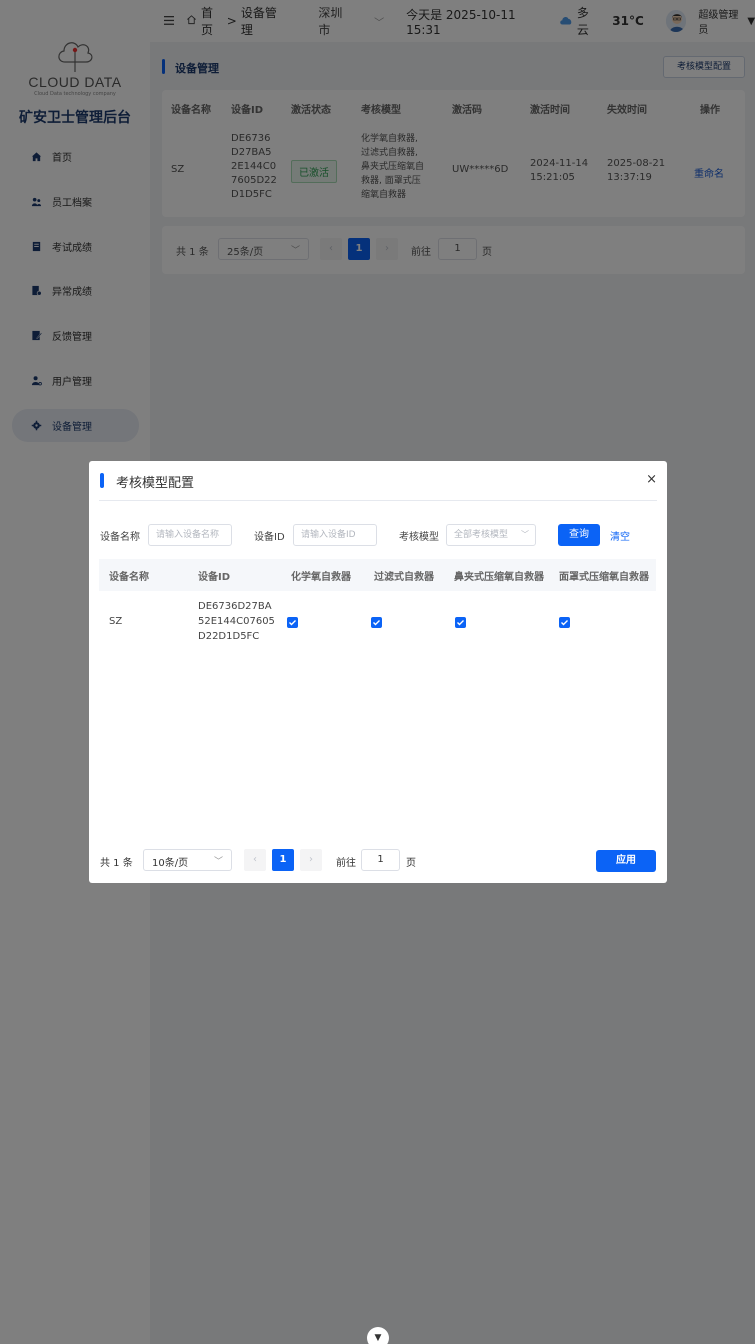 Image resolution: width=755 pixels, height=1344 pixels. Describe the element at coordinates (620, 535) in the screenshot. I see `clear-button: 清空` at that location.